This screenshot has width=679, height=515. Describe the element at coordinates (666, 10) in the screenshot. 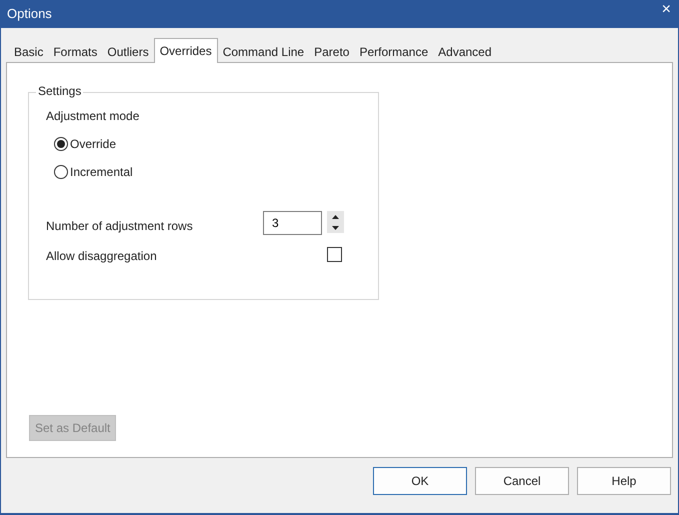

I see `close-button: ×` at that location.